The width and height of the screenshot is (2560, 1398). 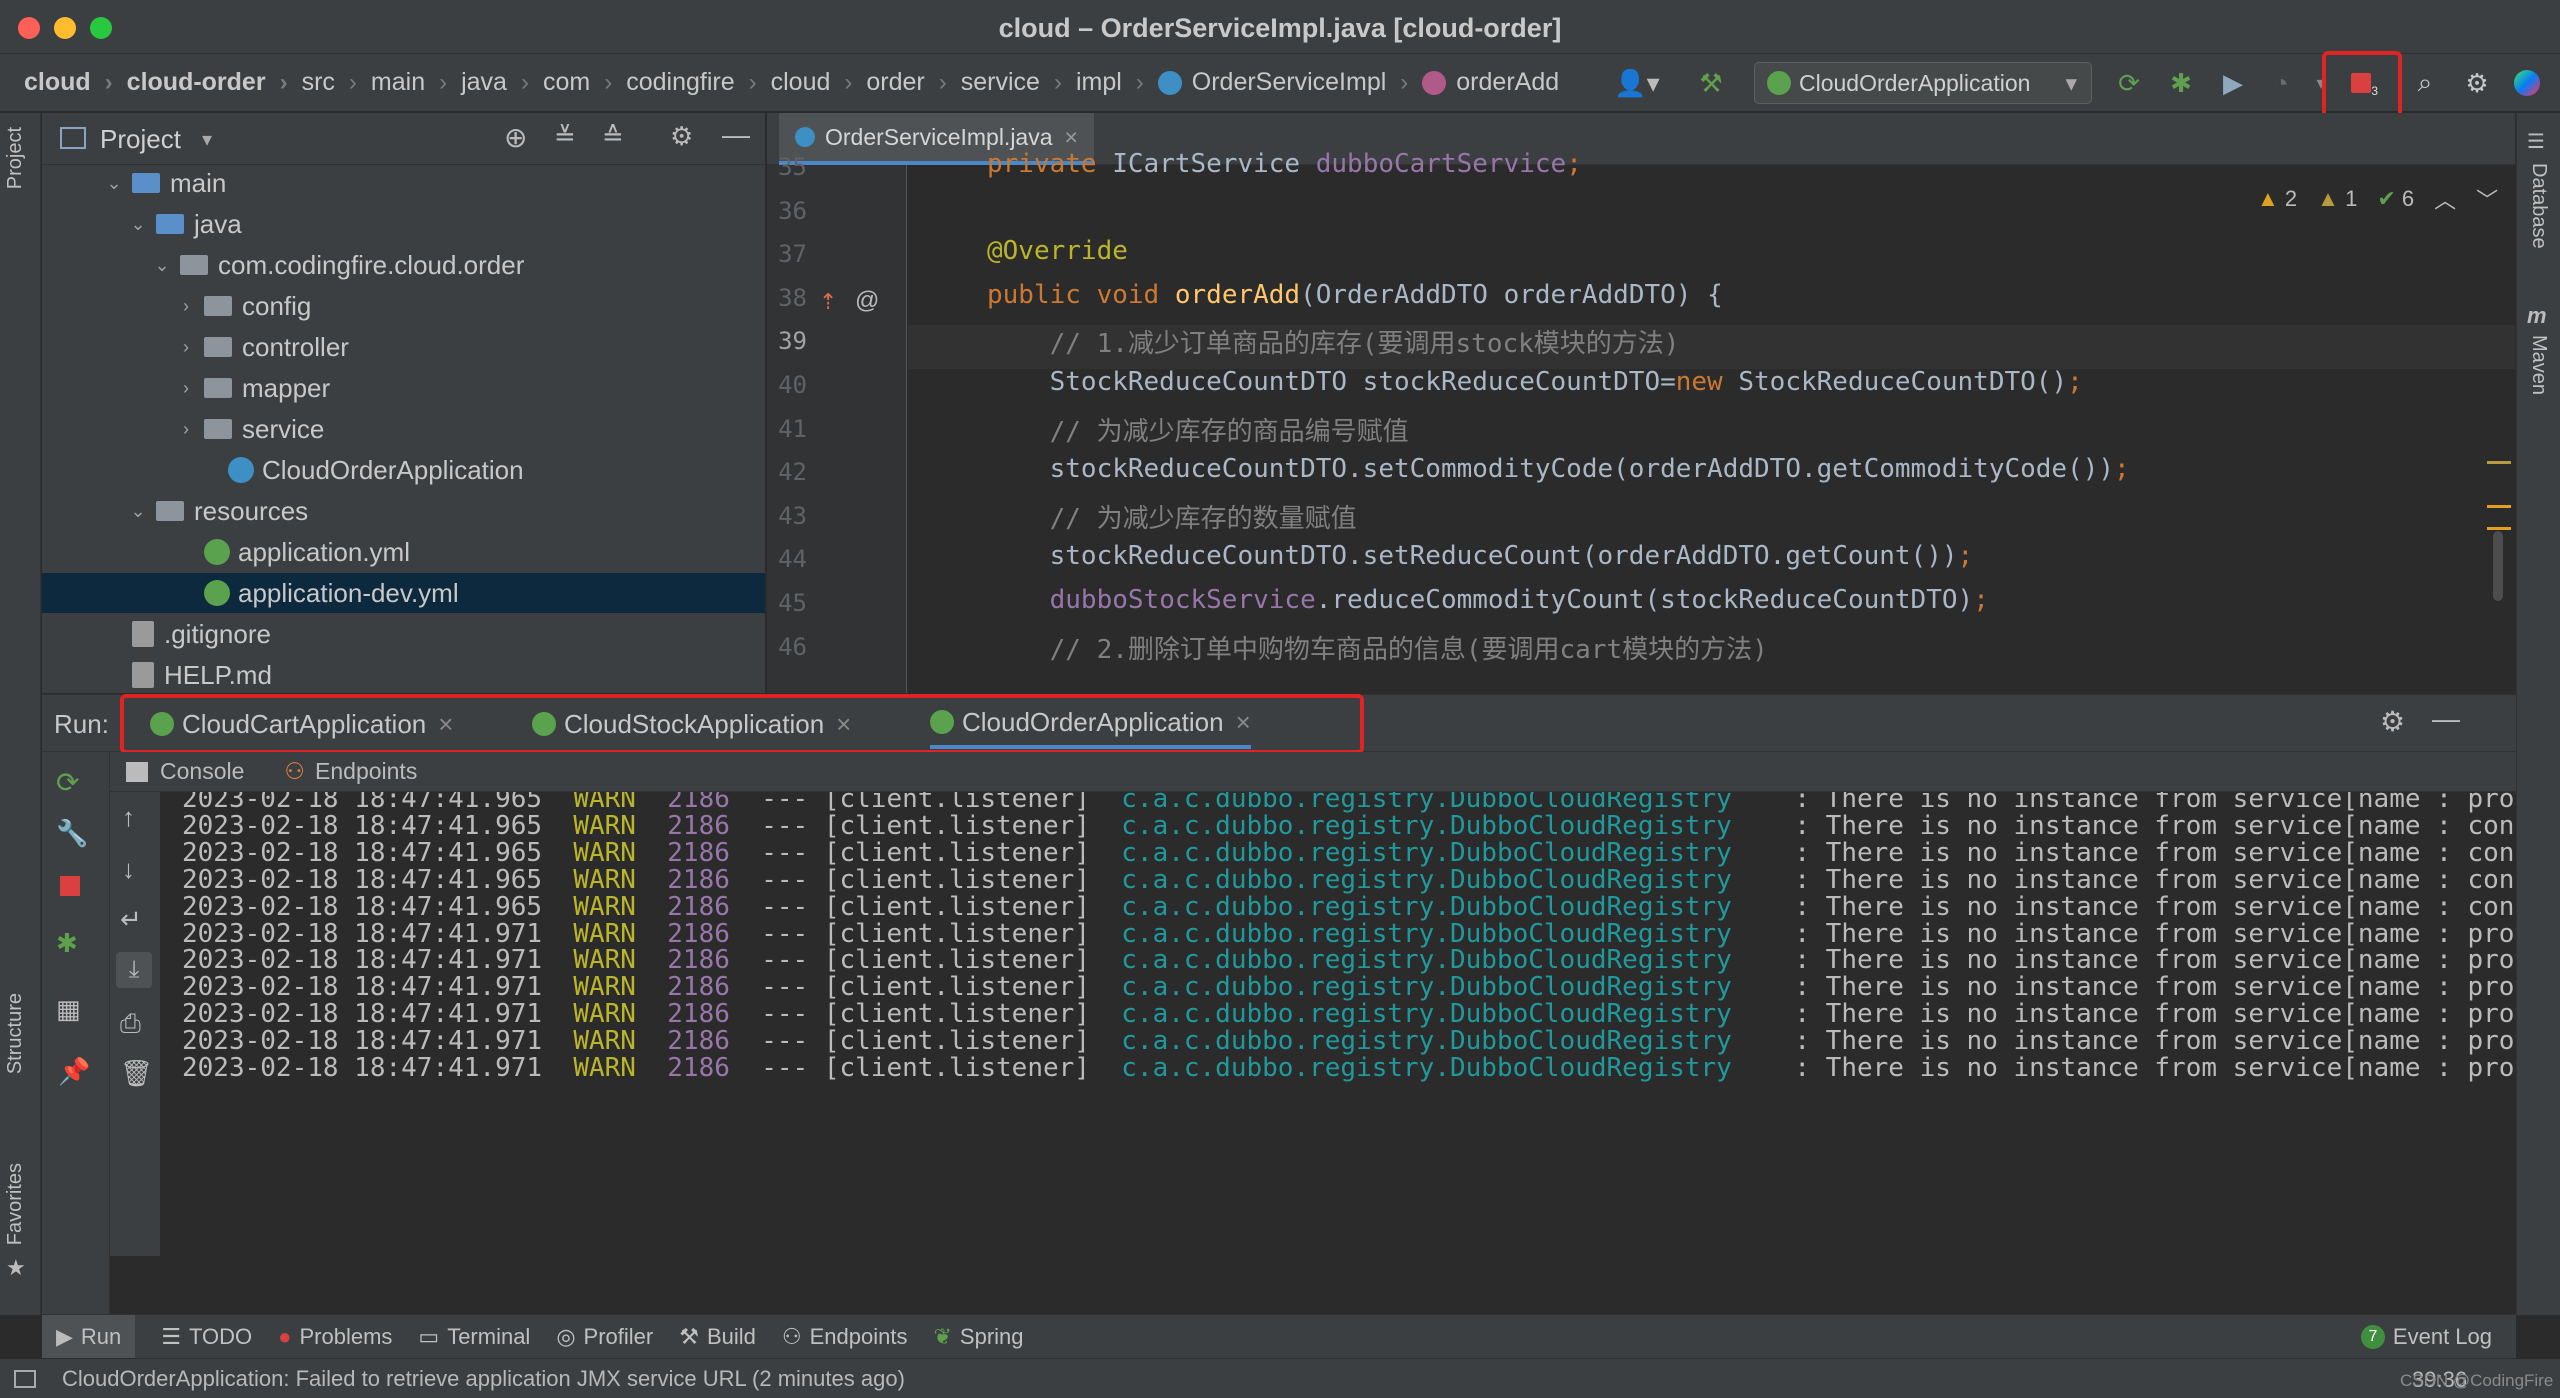 What do you see at coordinates (1313, 772) in the screenshot?
I see `run-subtabs: Console ⚇ Endpoints` at bounding box center [1313, 772].